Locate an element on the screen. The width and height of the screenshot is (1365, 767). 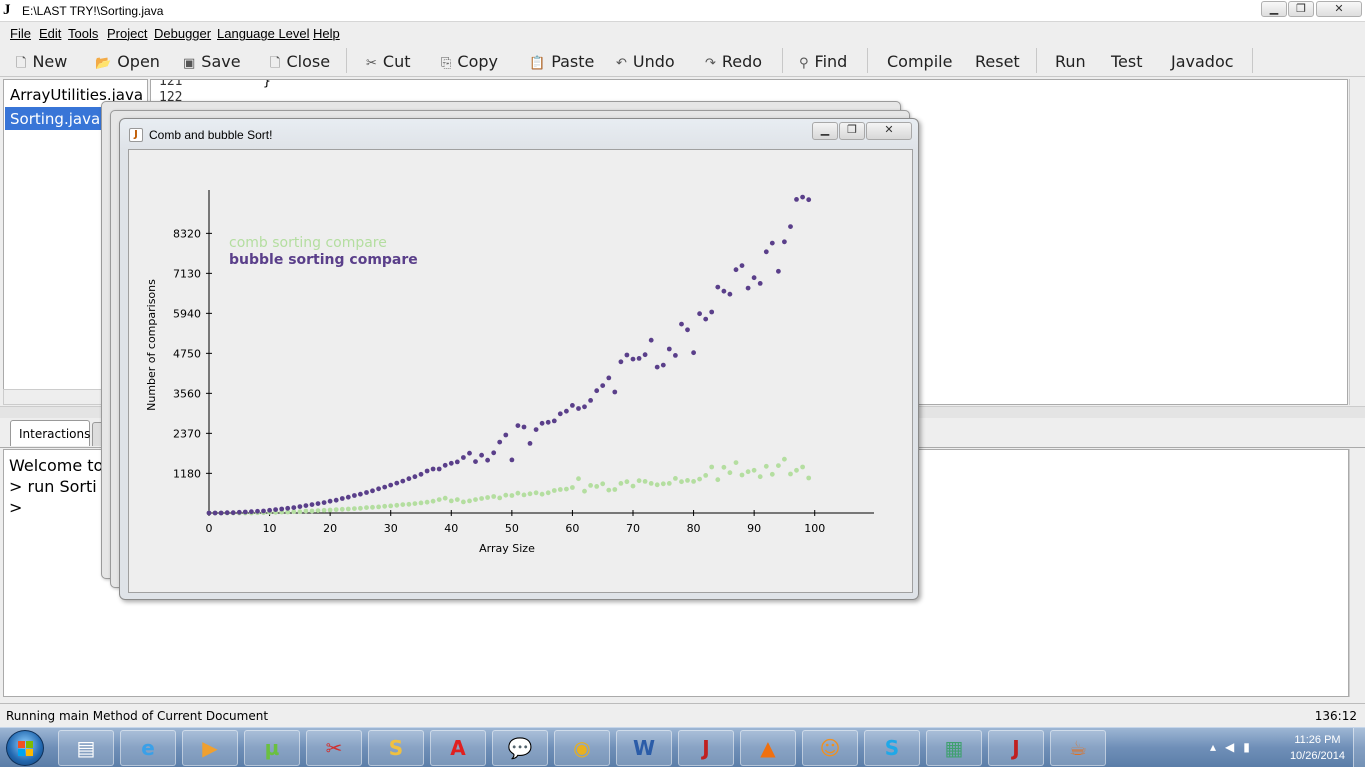
compile-button: Compile is located at coordinates (919, 61).